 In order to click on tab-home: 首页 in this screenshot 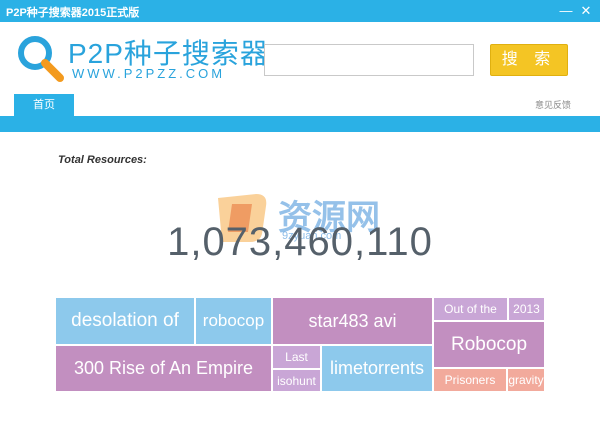, I will do `click(44, 105)`.